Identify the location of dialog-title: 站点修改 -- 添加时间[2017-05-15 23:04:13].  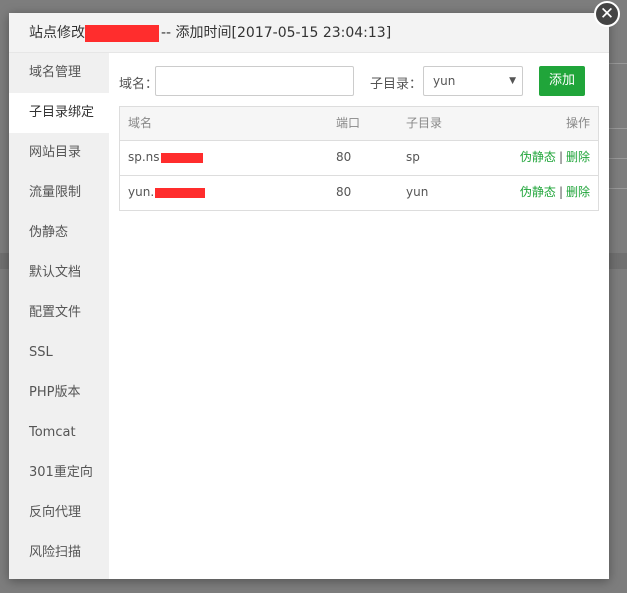
(210, 33).